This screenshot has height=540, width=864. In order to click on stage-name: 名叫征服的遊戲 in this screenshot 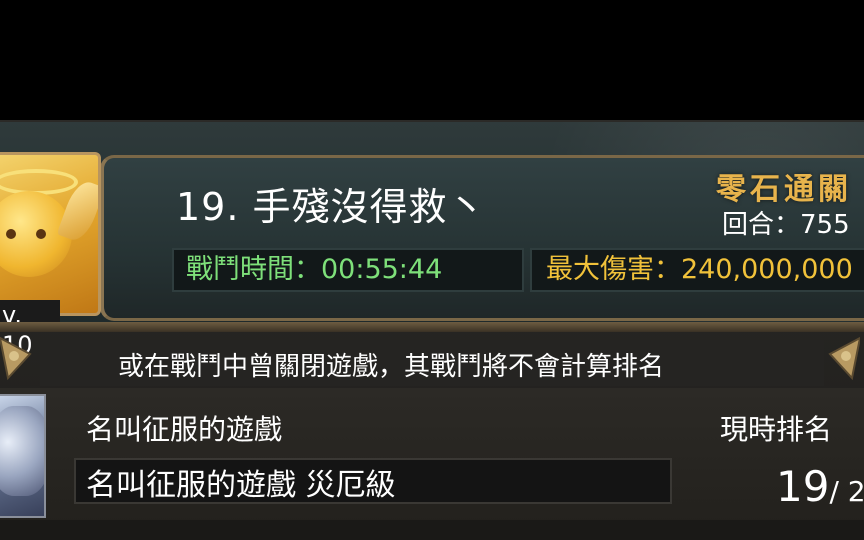, I will do `click(184, 429)`.